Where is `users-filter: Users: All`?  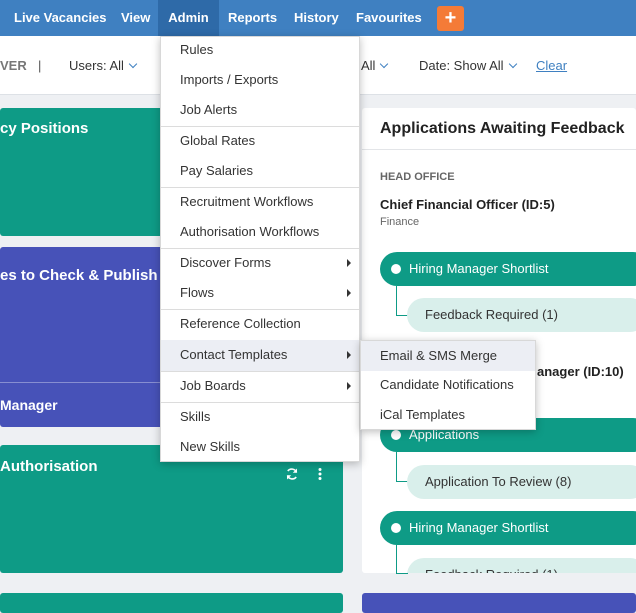 users-filter: Users: All is located at coordinates (103, 66).